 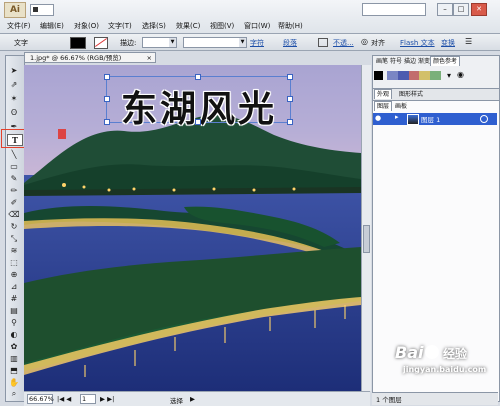 I want to click on layers-count: 1 个图层, so click(x=389, y=400).